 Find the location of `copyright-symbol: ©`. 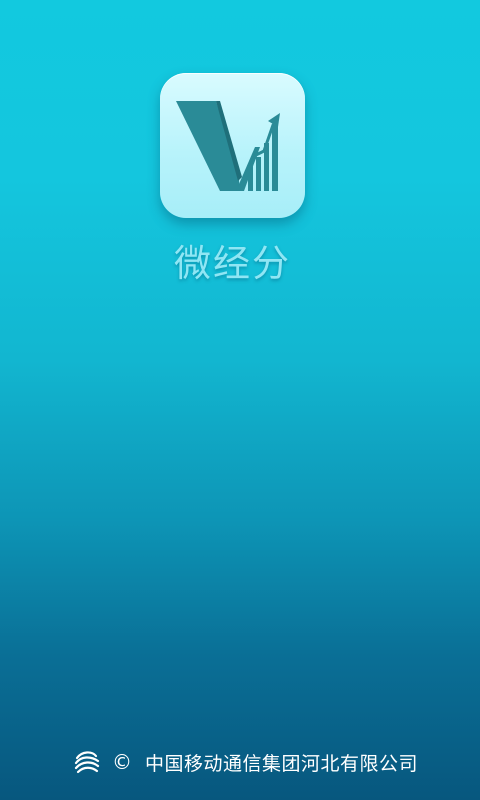

copyright-symbol: © is located at coordinates (122, 762).